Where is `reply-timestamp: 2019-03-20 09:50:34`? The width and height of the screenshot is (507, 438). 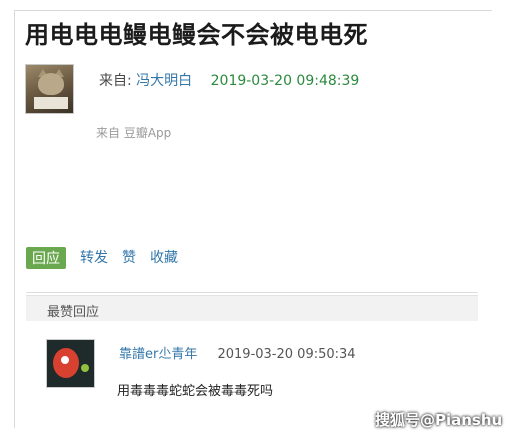
reply-timestamp: 2019-03-20 09:50:34 is located at coordinates (286, 354).